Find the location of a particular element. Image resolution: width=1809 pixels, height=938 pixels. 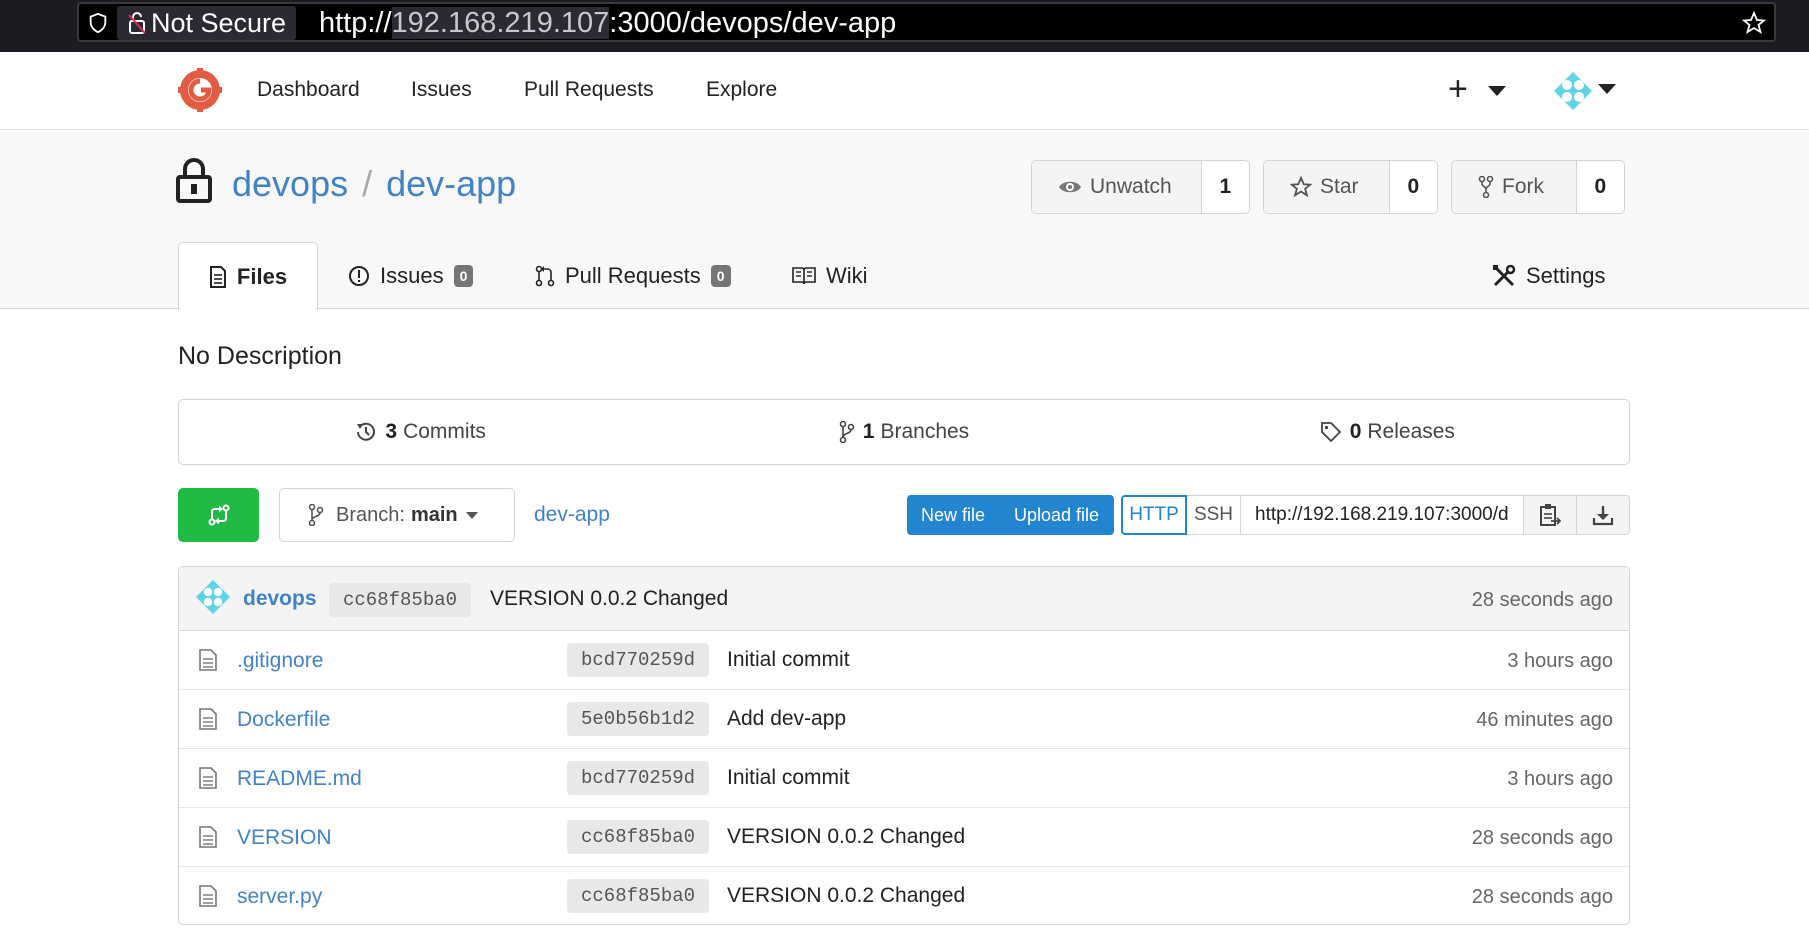

unwatch-label: Unwatch is located at coordinates (1131, 186).